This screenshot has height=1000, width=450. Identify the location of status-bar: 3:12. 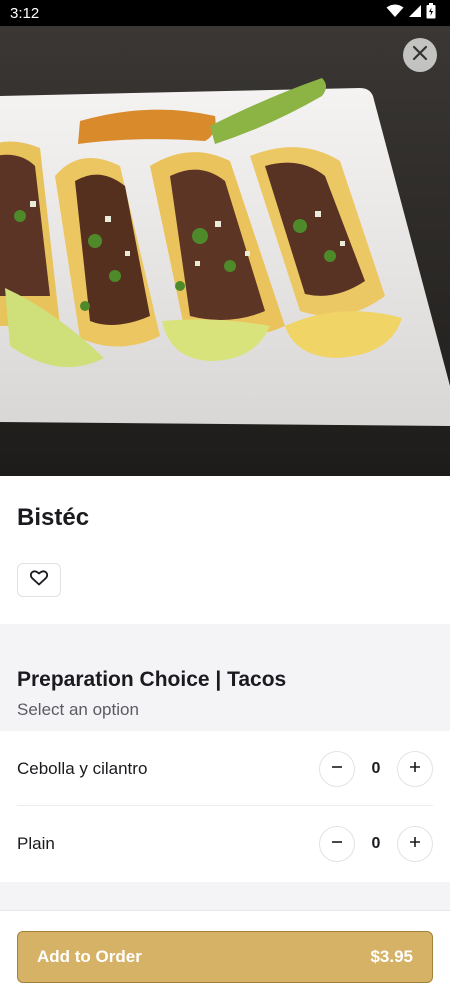
(225, 13).